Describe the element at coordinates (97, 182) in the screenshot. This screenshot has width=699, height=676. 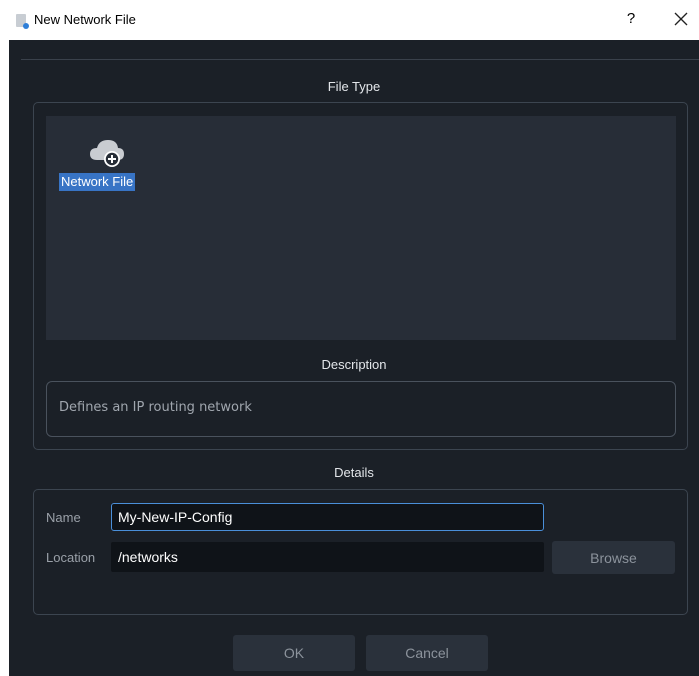
I see `file-type-label: Network File` at that location.